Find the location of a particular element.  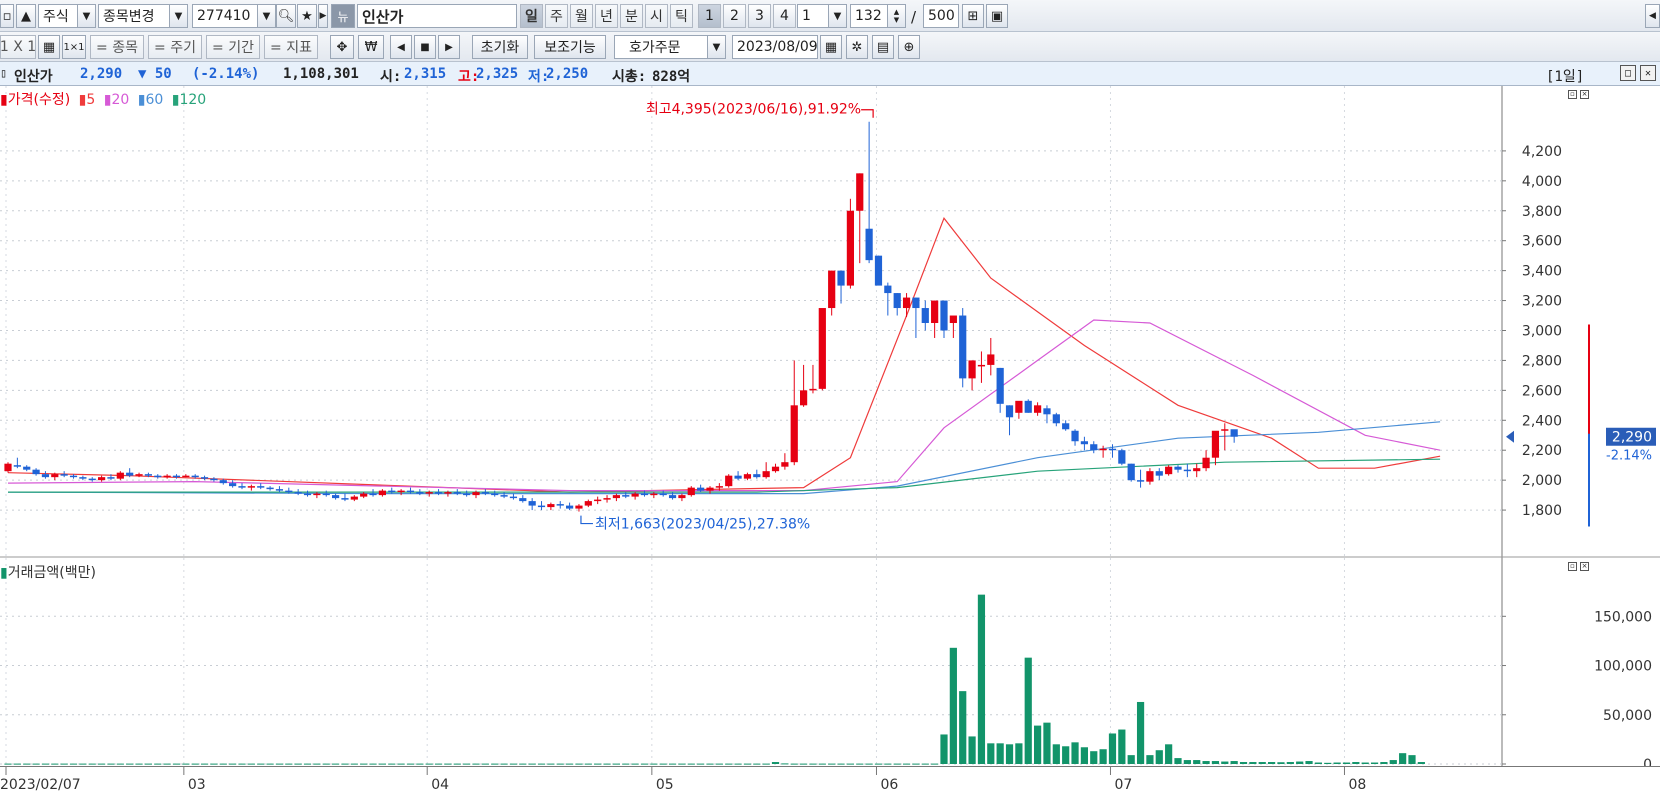

settings-icon: ✲ is located at coordinates (857, 47).